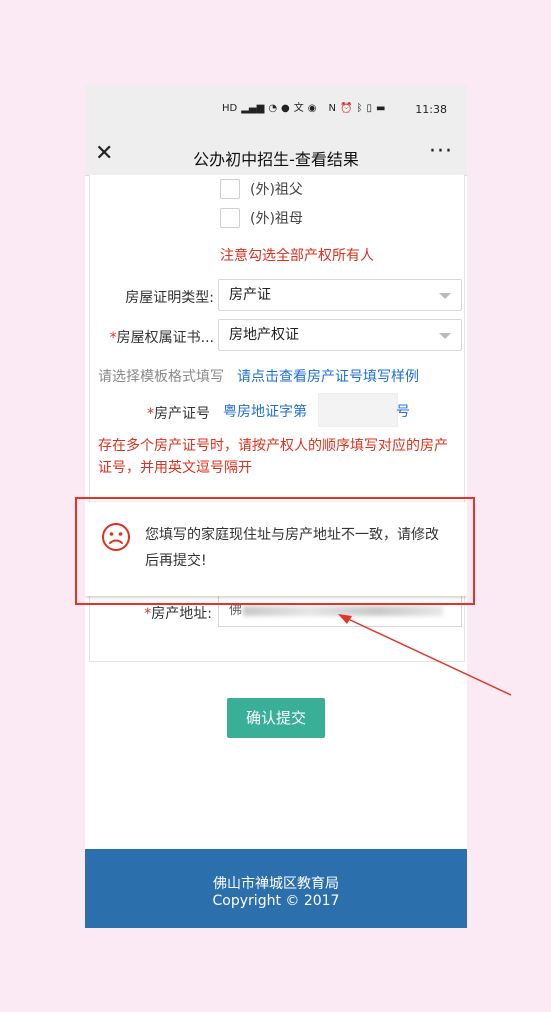 This screenshot has width=551, height=1012. I want to click on battery-icon: ▬, so click(380, 108).